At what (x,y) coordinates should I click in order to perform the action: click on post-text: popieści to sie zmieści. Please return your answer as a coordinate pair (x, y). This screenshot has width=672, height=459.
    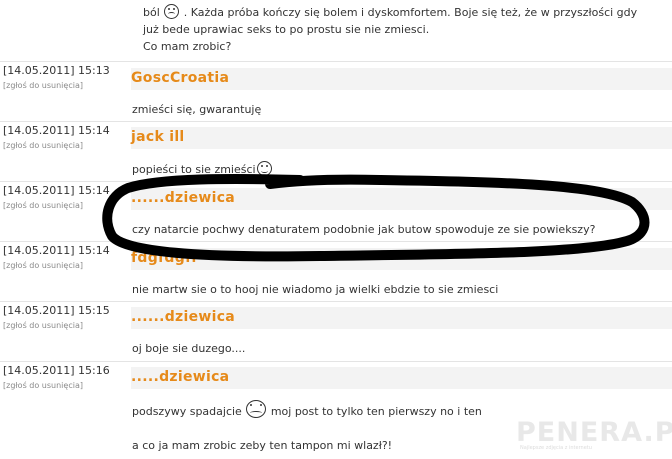
    Looking at the image, I should click on (194, 169).